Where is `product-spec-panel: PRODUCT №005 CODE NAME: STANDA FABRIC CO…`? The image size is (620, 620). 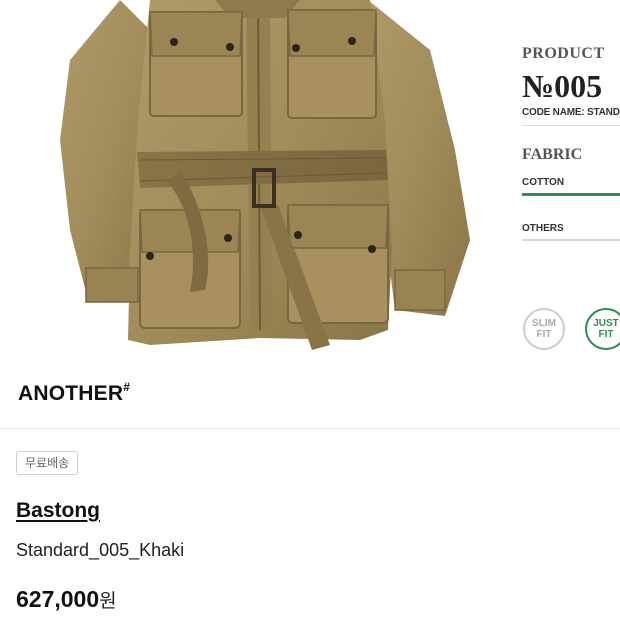
product-spec-panel: PRODUCT №005 CODE NAME: STANDA FABRIC CO… is located at coordinates (567, 185).